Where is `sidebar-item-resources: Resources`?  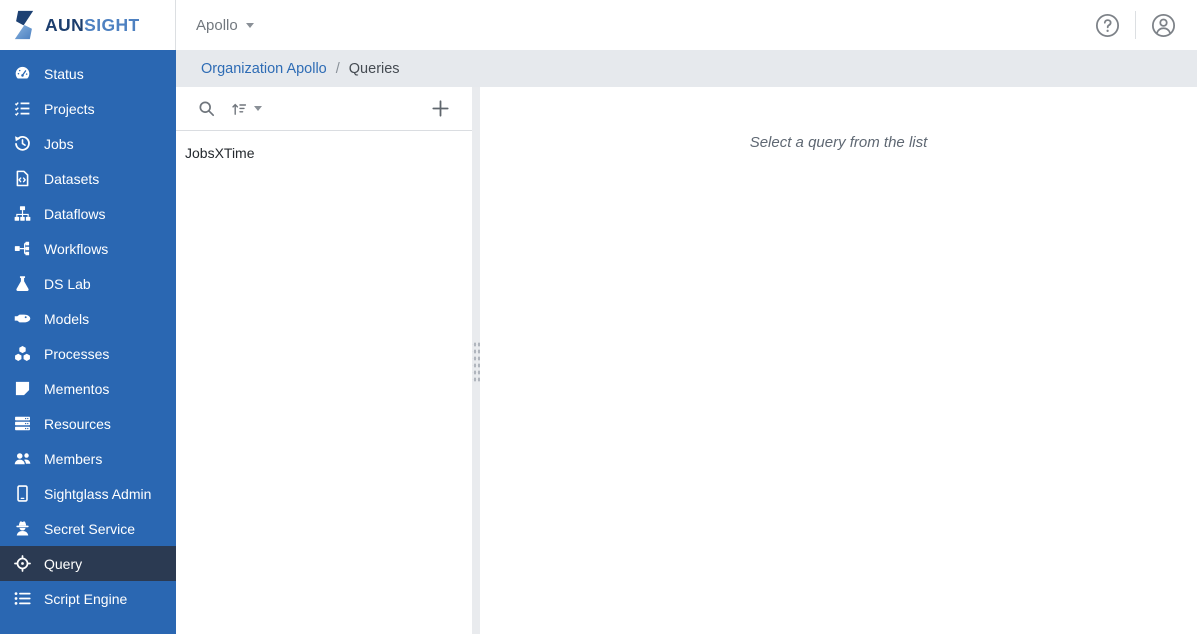 sidebar-item-resources: Resources is located at coordinates (88, 423).